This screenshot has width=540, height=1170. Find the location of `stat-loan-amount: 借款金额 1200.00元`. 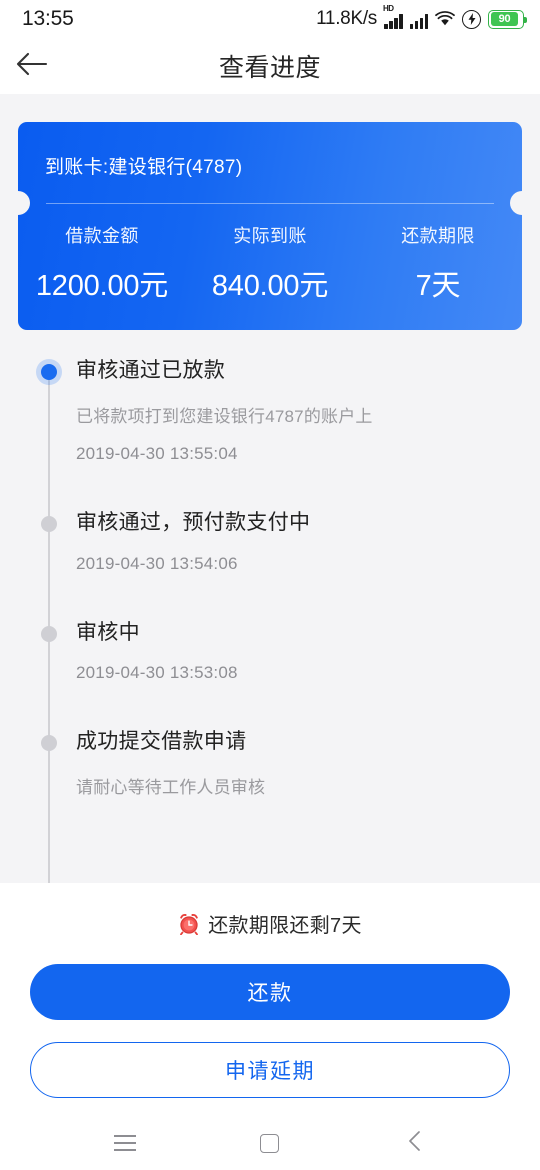

stat-loan-amount: 借款金额 1200.00元 is located at coordinates (102, 263).